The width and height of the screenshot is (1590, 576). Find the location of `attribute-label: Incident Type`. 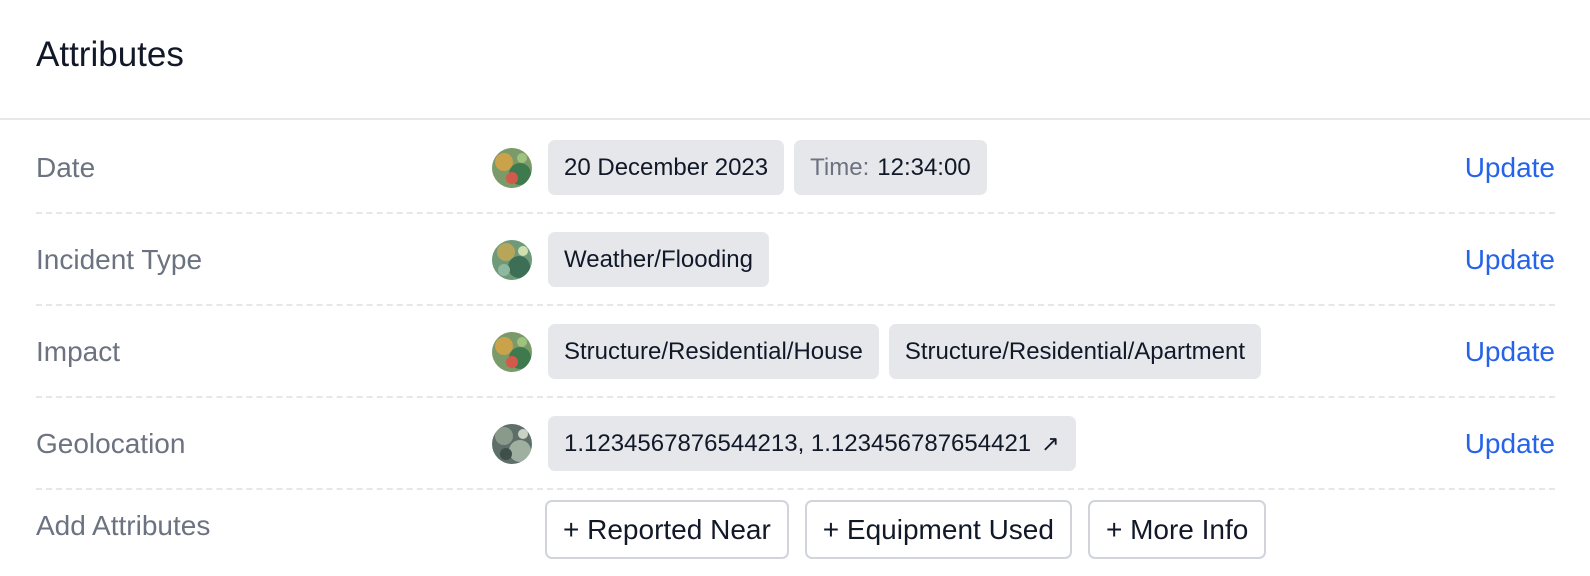

attribute-label: Incident Type is located at coordinates (119, 259).